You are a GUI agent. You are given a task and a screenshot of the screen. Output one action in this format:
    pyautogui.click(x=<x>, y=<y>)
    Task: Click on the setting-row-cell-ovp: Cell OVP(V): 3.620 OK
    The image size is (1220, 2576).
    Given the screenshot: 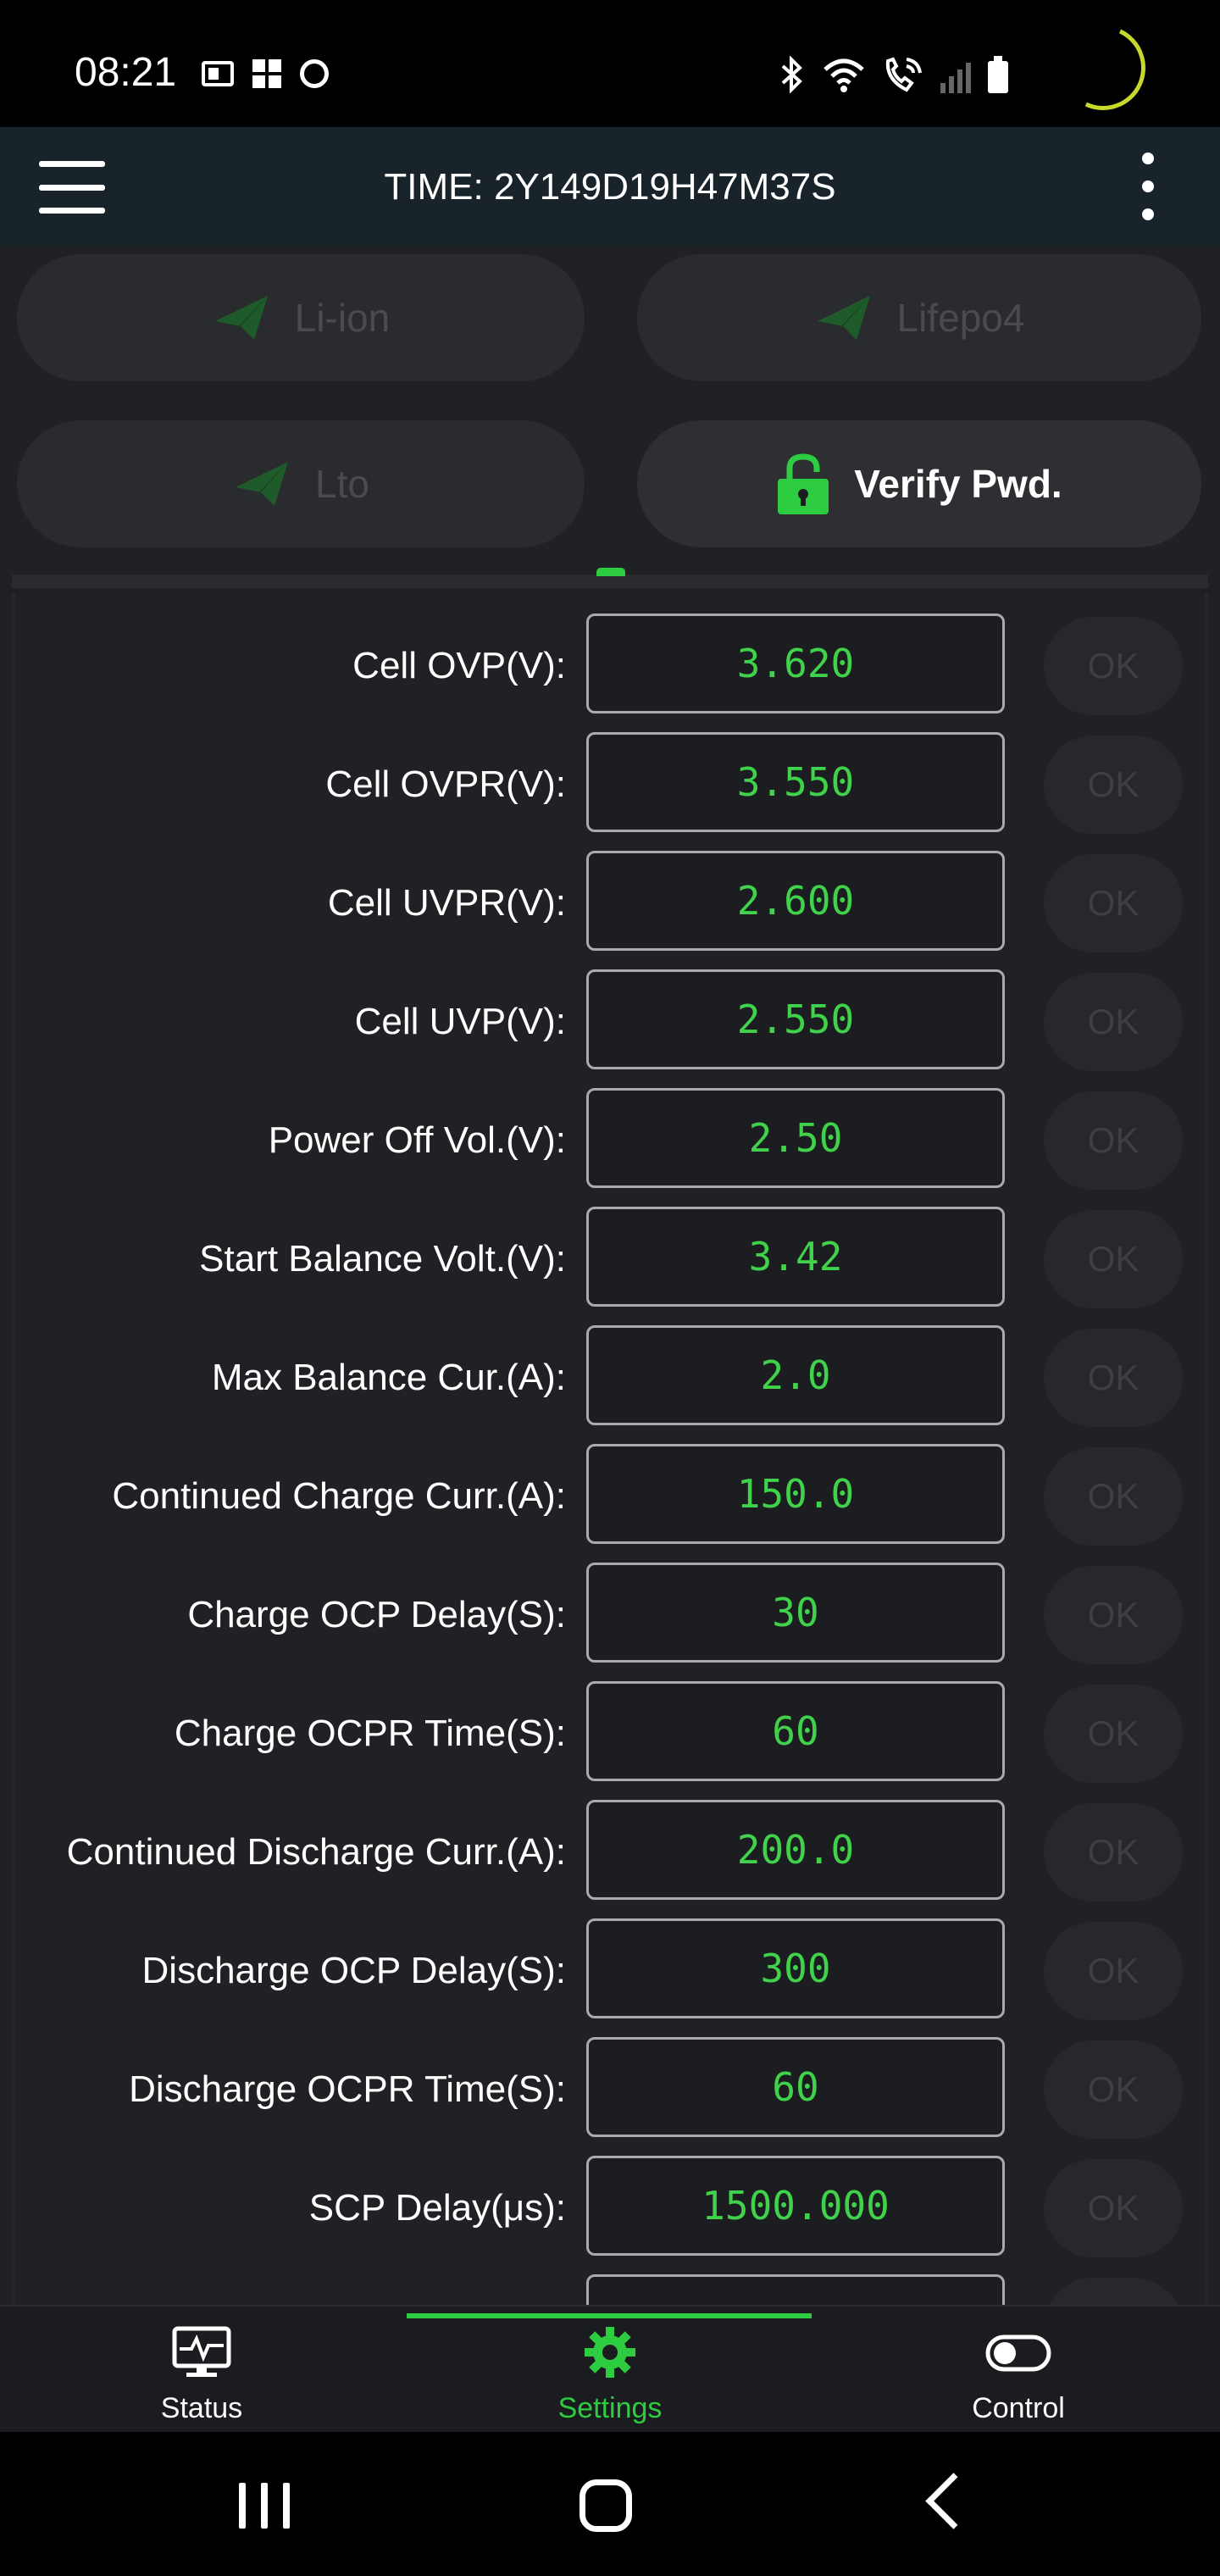 What is the action you would take?
    pyautogui.click(x=610, y=666)
    